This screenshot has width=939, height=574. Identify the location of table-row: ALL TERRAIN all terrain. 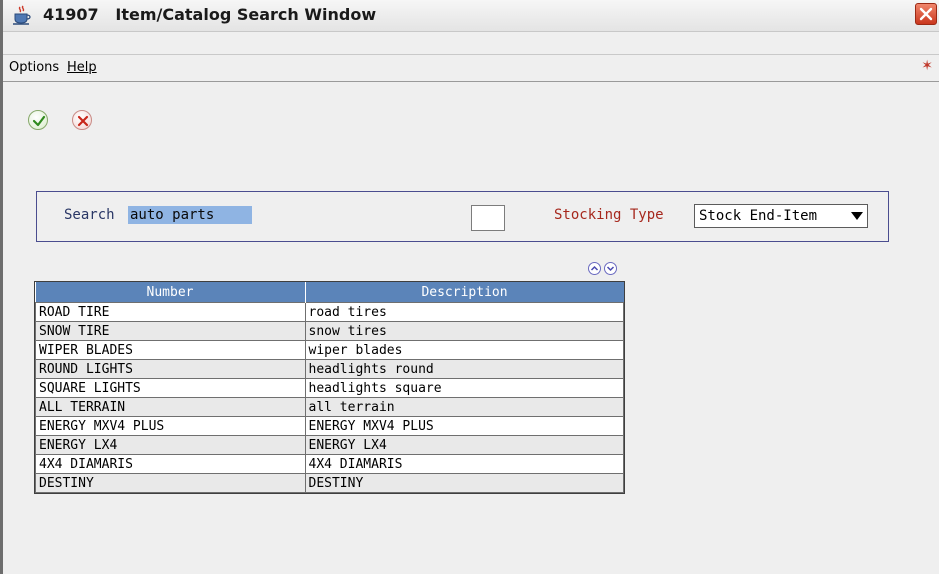
(329, 407).